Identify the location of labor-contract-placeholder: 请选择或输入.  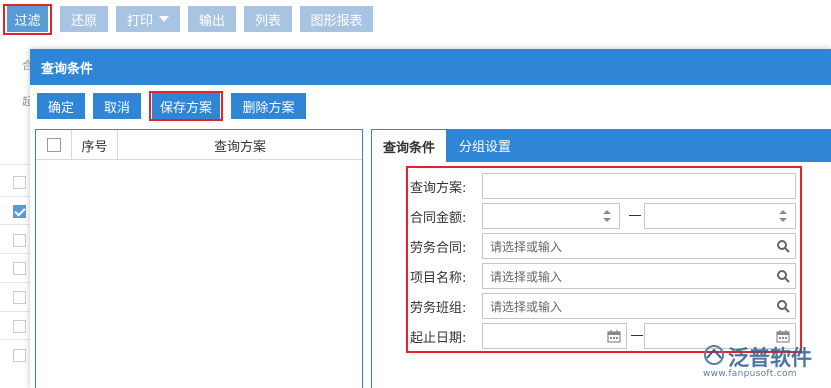
(526, 246).